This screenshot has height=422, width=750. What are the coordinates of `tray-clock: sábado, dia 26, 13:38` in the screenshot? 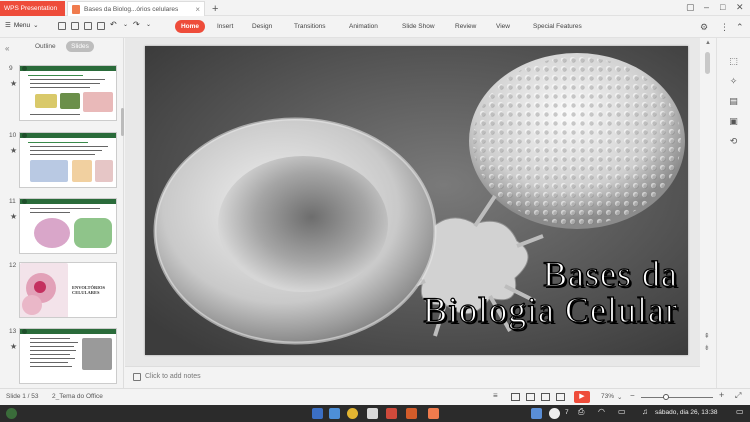 It's located at (686, 412).